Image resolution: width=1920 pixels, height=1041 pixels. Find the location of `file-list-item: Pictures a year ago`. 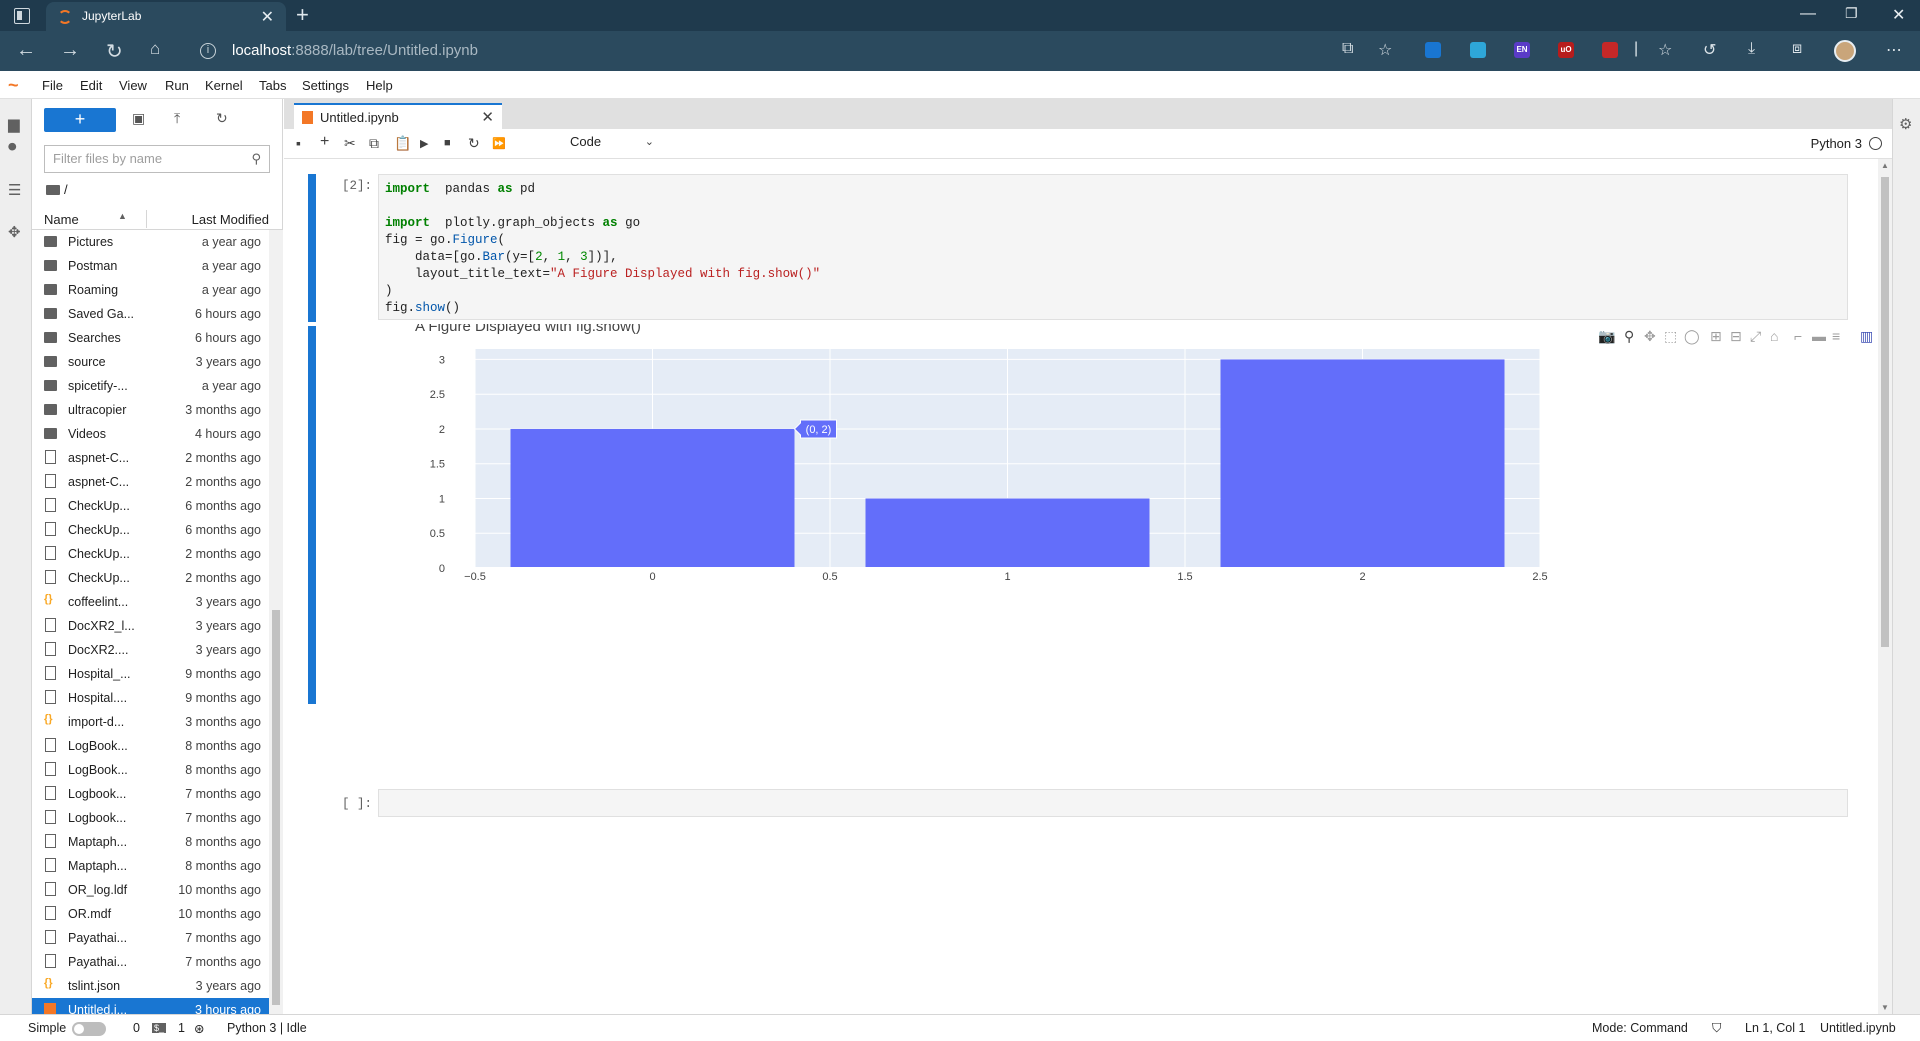

file-list-item: Pictures a year ago is located at coordinates (150, 242).